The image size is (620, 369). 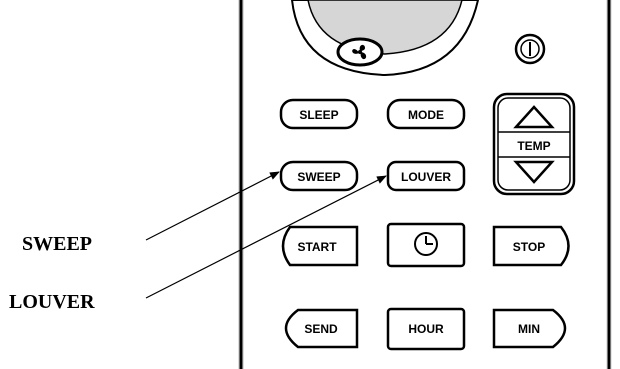 What do you see at coordinates (57, 244) in the screenshot?
I see `sweep-callout-label: SWEEP` at bounding box center [57, 244].